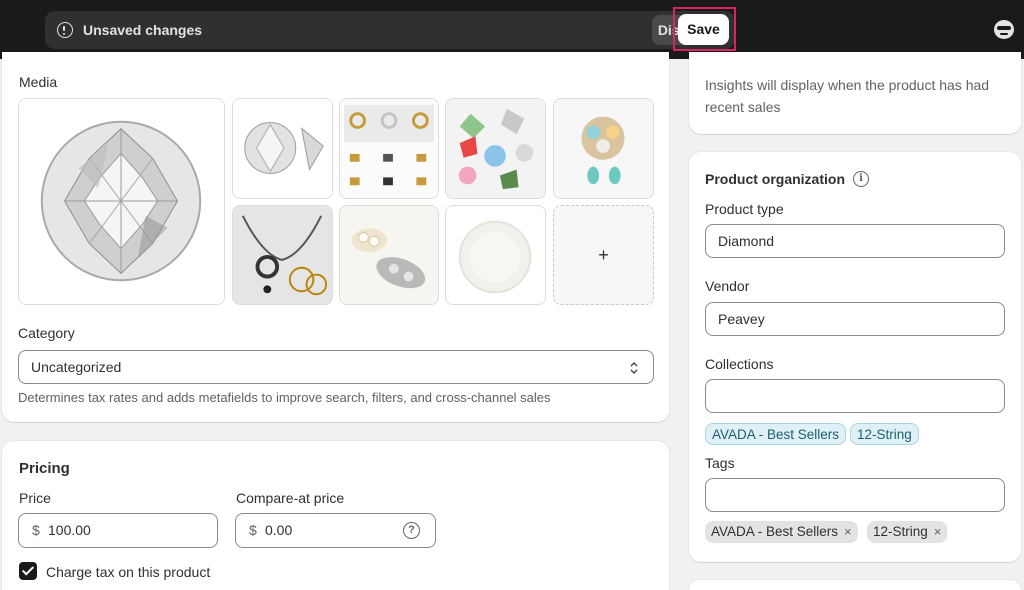  Describe the element at coordinates (900, 531) in the screenshot. I see `tag-pill-label: 12-String` at that location.